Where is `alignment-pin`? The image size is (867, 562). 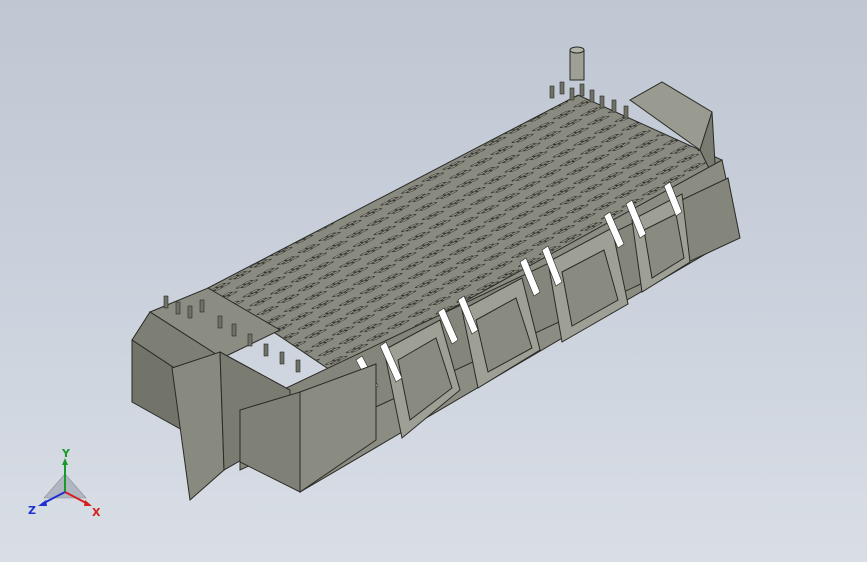
alignment-pin is located at coordinates (577, 65).